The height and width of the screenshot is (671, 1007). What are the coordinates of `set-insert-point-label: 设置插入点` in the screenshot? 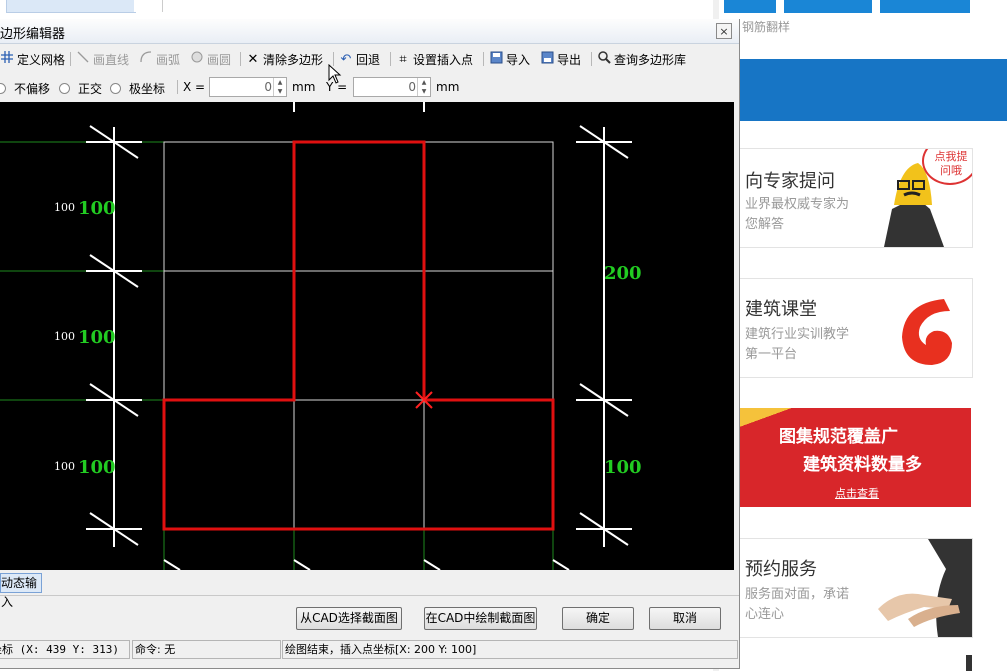 It's located at (443, 59).